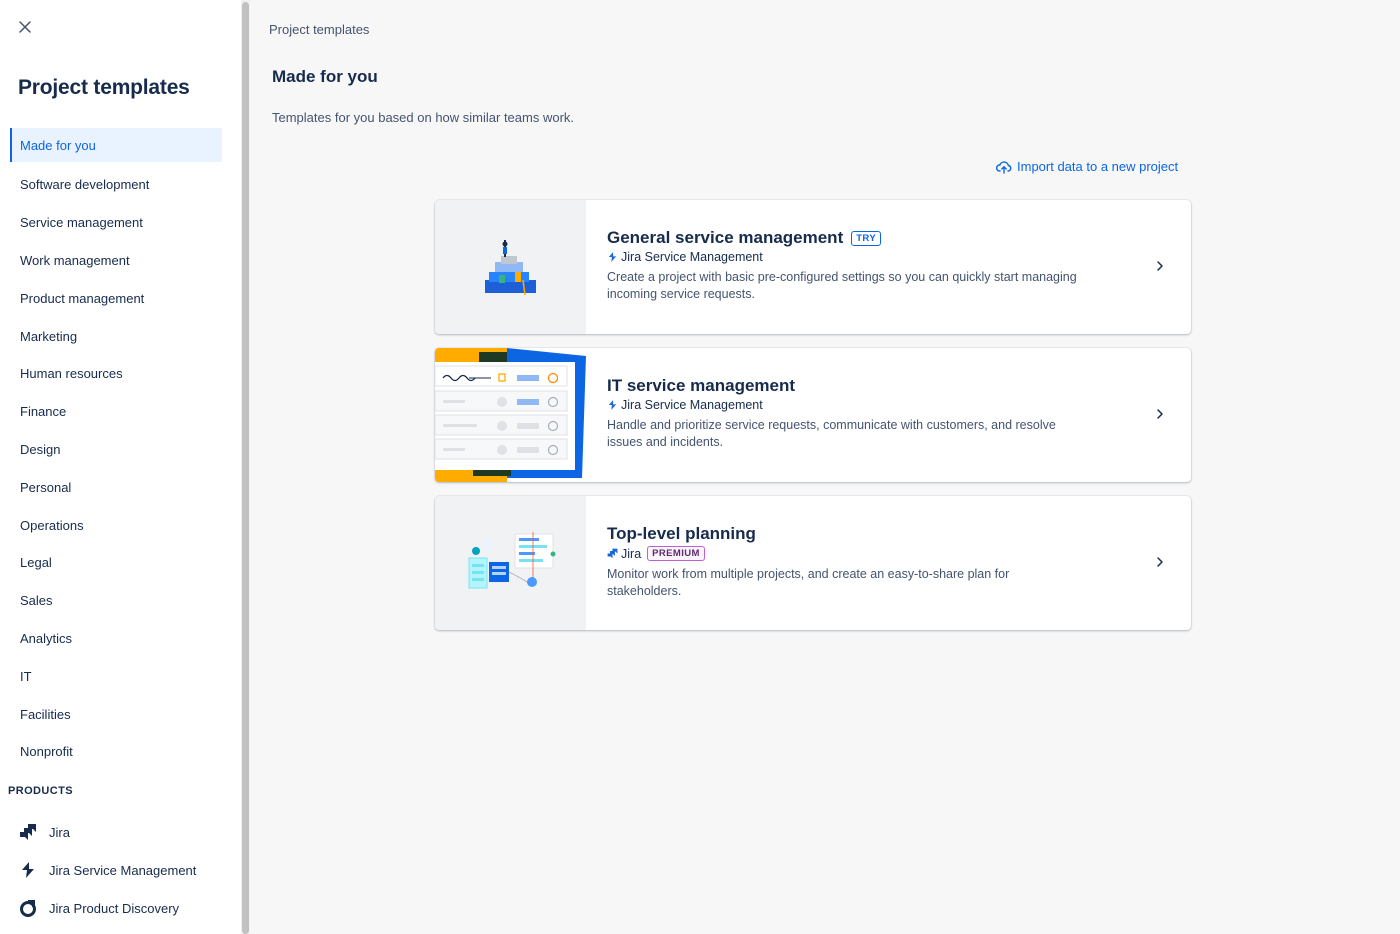  Describe the element at coordinates (116, 487) in the screenshot. I see `sidebar-item-personal: Personal` at that location.